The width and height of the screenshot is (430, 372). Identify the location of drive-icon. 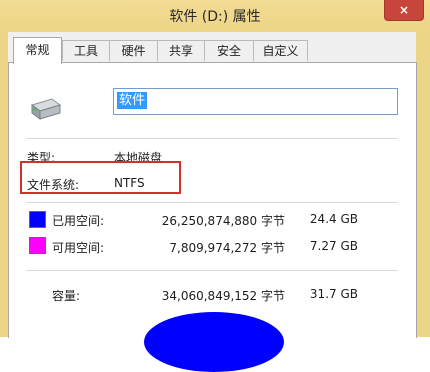
(46, 109).